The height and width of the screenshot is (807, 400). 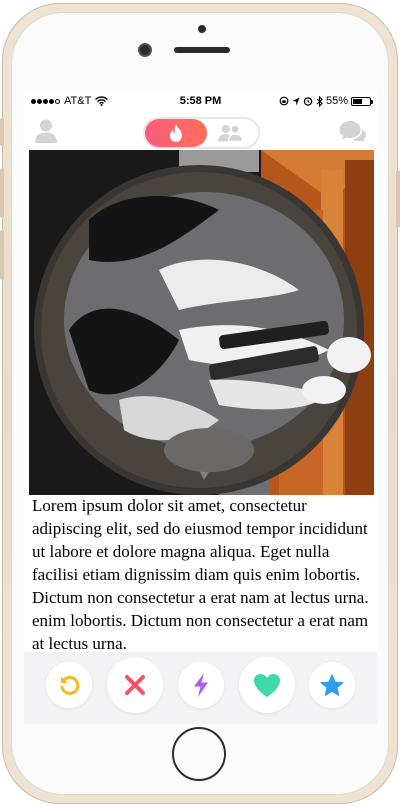 I want to click on nope-button, so click(x=135, y=685).